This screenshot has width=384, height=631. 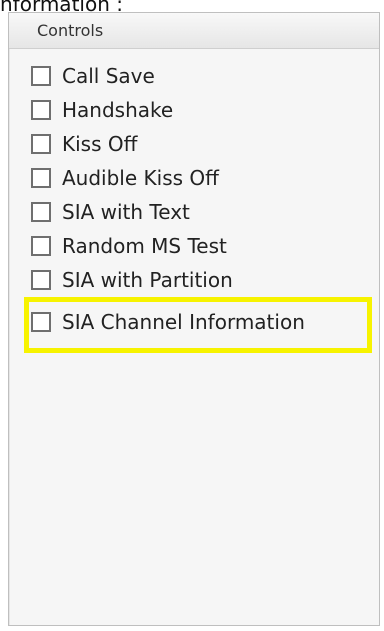 What do you see at coordinates (194, 31) in the screenshot?
I see `panel-title: Controls` at bounding box center [194, 31].